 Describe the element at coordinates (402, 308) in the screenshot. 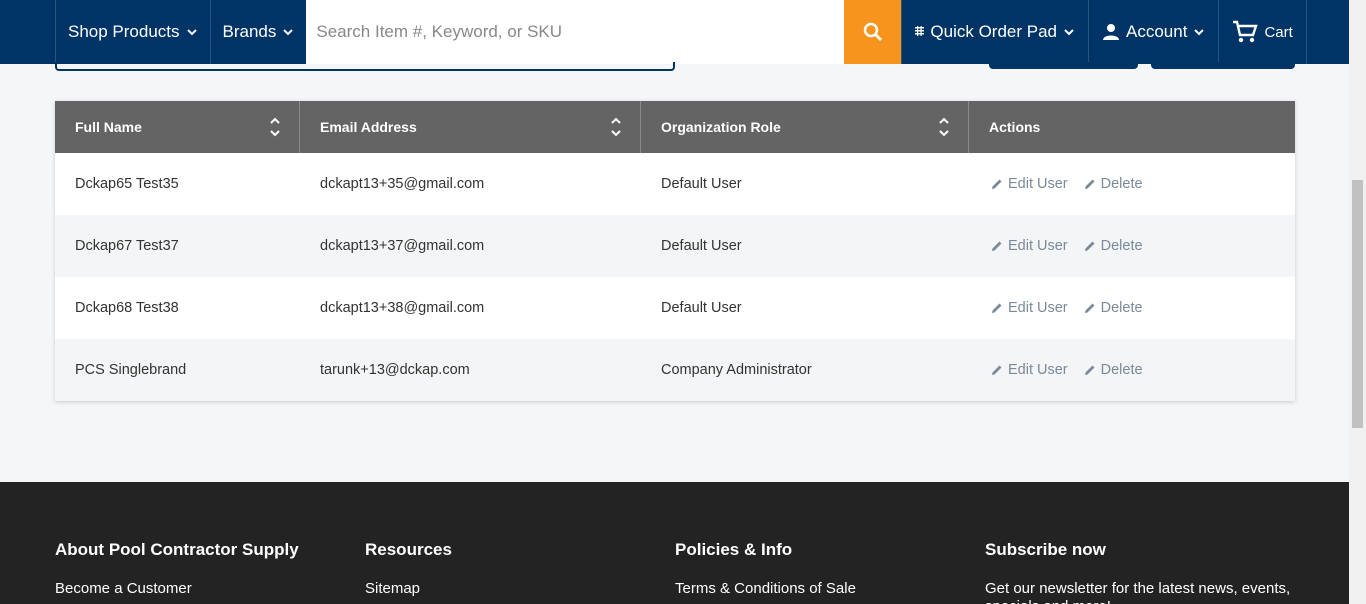

I see `email-cell: dckapt13+38@gmail.com` at that location.